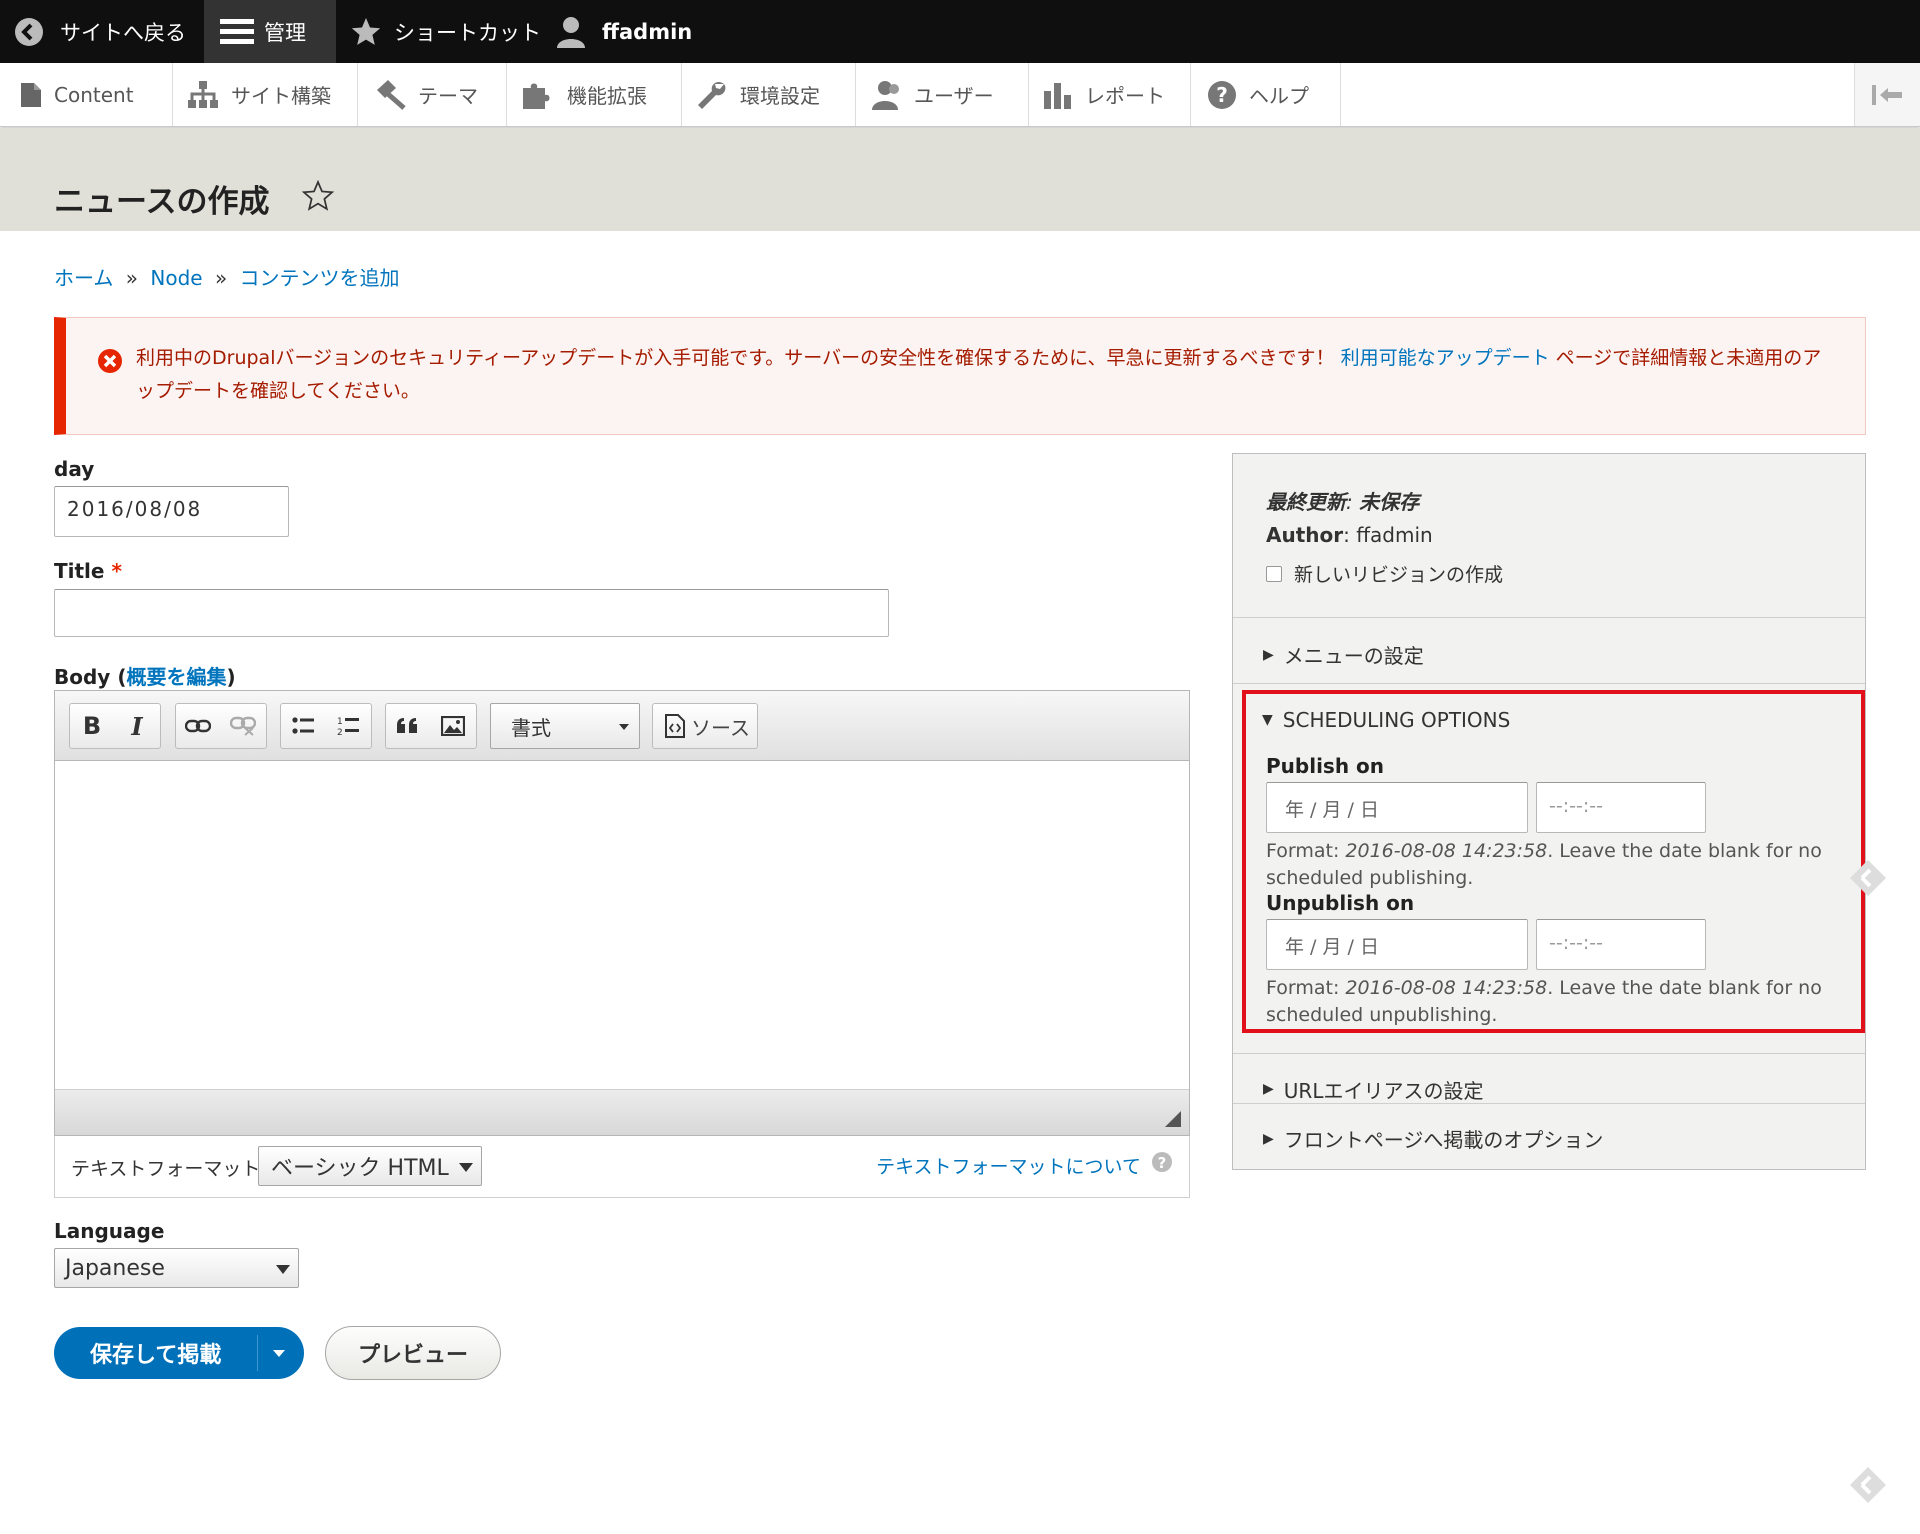 This screenshot has width=1920, height=1534. I want to click on unpublish-on-label: Unpublish on, so click(1340, 903).